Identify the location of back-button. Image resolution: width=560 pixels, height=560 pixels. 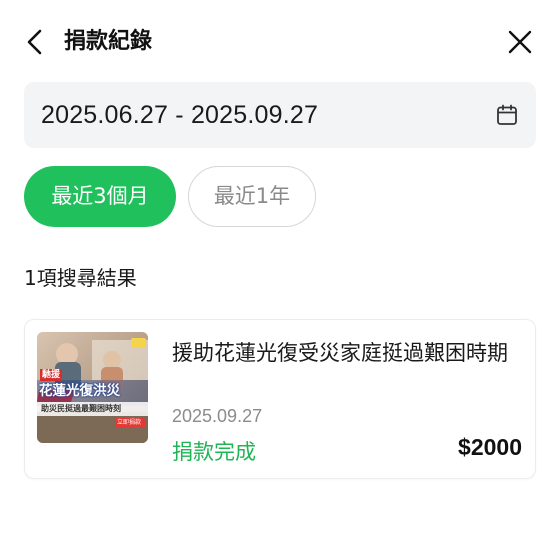
(36, 42).